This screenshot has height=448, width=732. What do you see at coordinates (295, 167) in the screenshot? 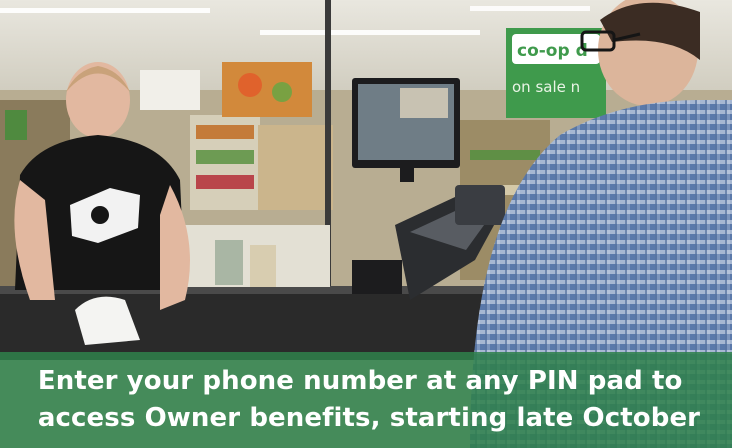
I see `cardboard-panel` at bounding box center [295, 167].